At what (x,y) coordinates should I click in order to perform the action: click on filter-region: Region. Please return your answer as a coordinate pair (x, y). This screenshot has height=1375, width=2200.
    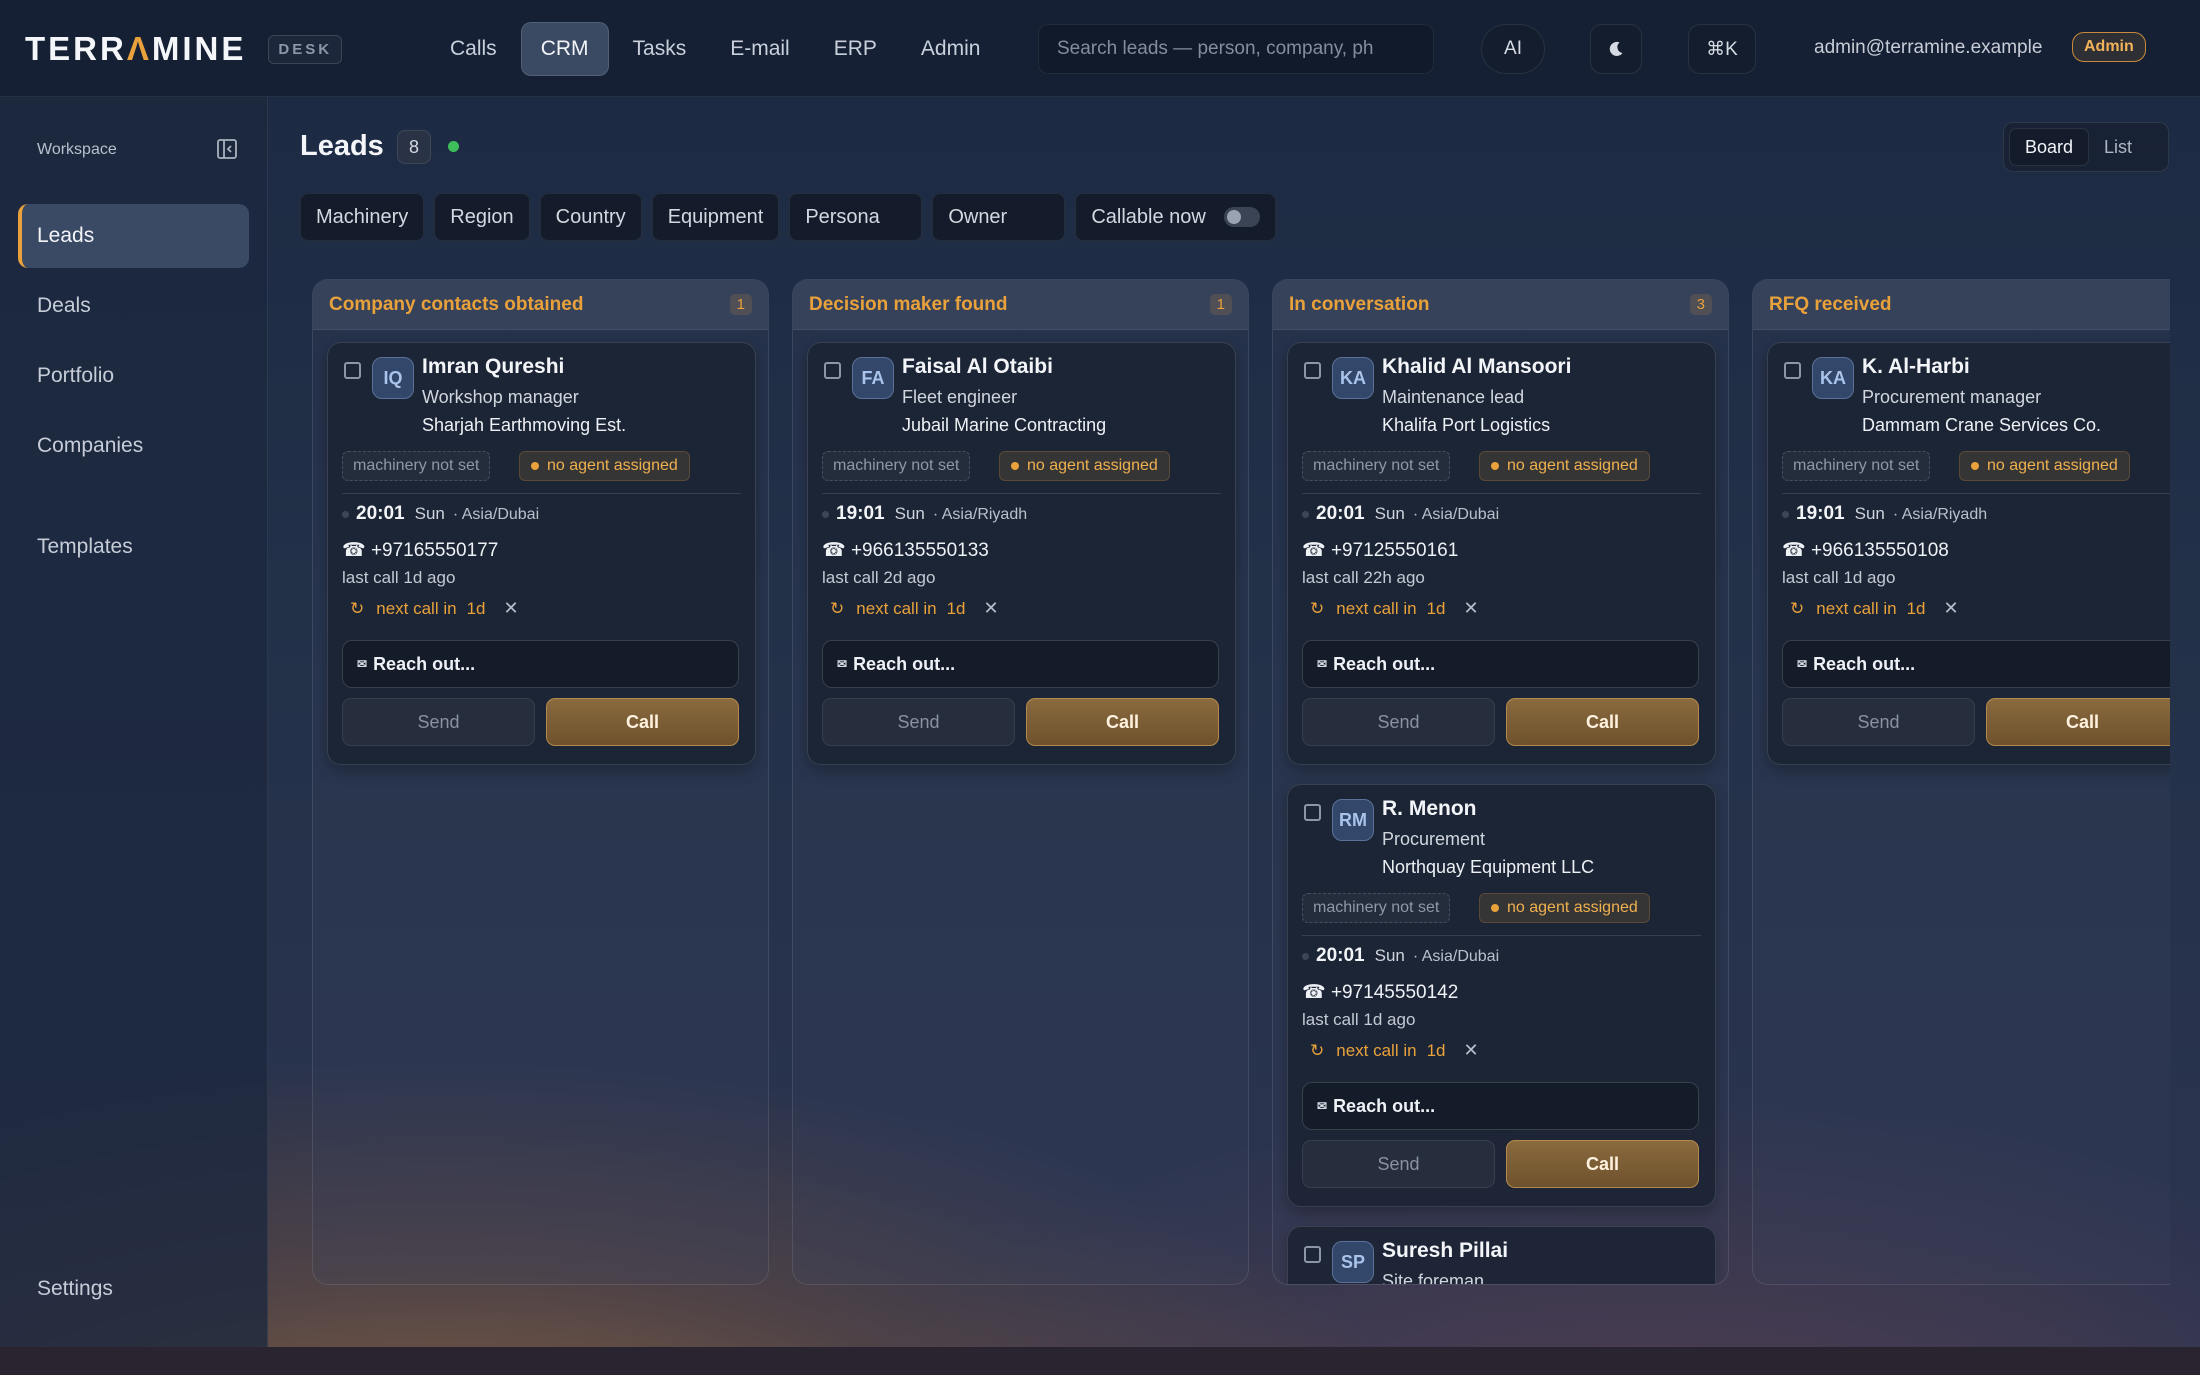
    Looking at the image, I should click on (482, 217).